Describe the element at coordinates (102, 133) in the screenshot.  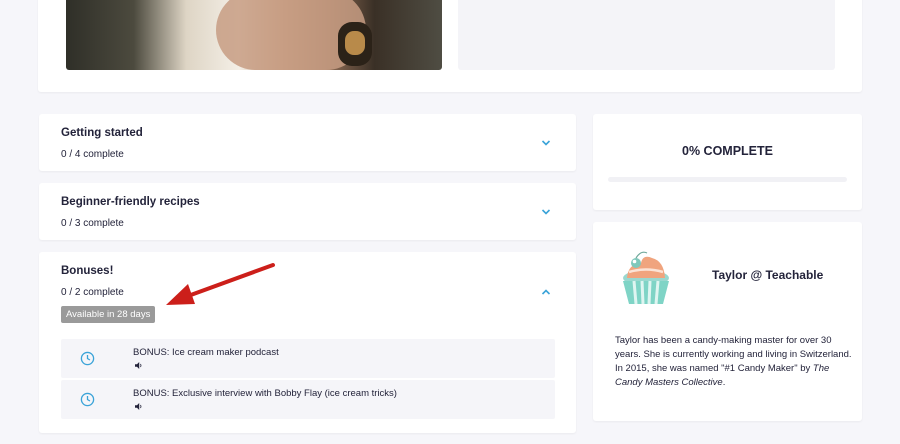
I see `section-title: Getting started` at that location.